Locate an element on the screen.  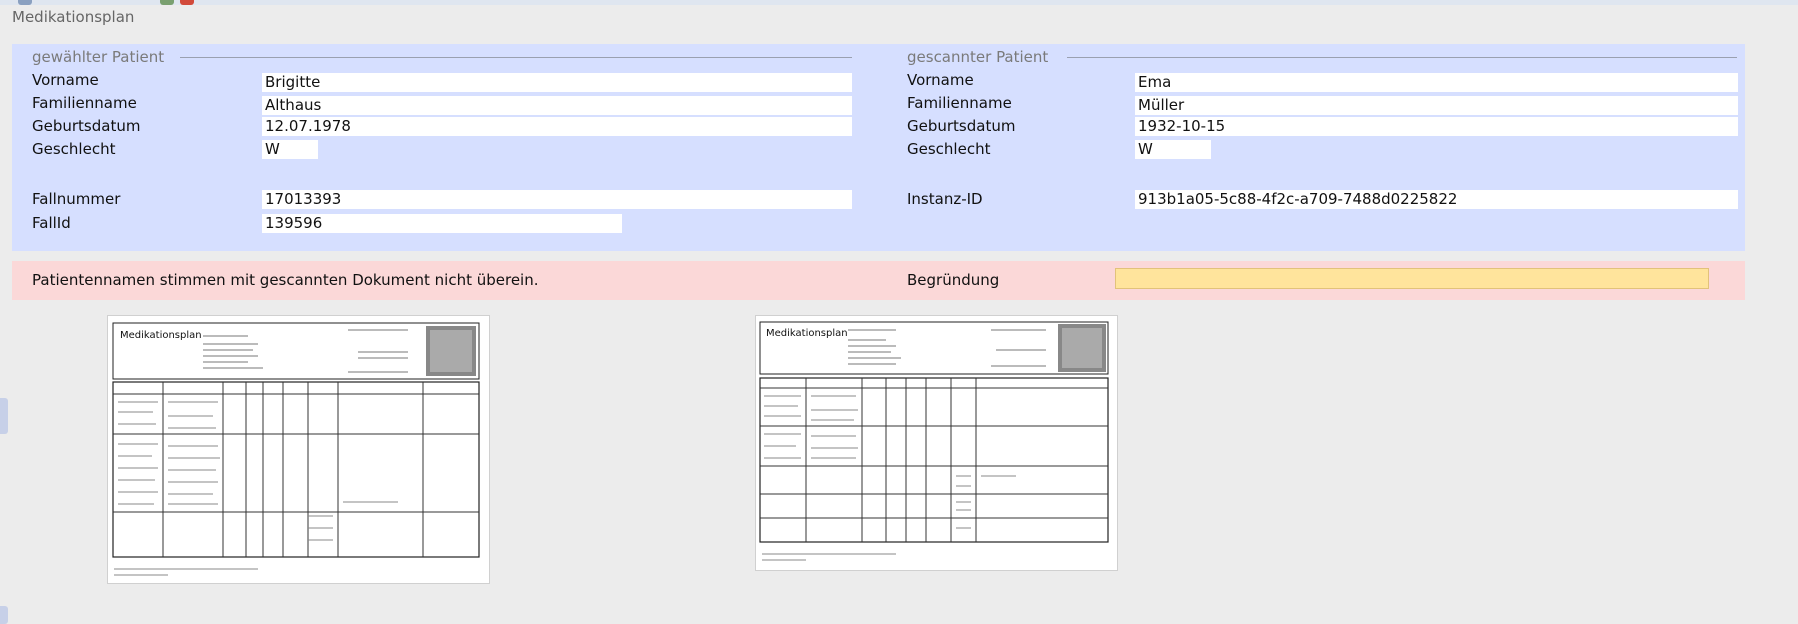
scan-thumbnail-left: Medikationsplan is located at coordinates (298, 449).